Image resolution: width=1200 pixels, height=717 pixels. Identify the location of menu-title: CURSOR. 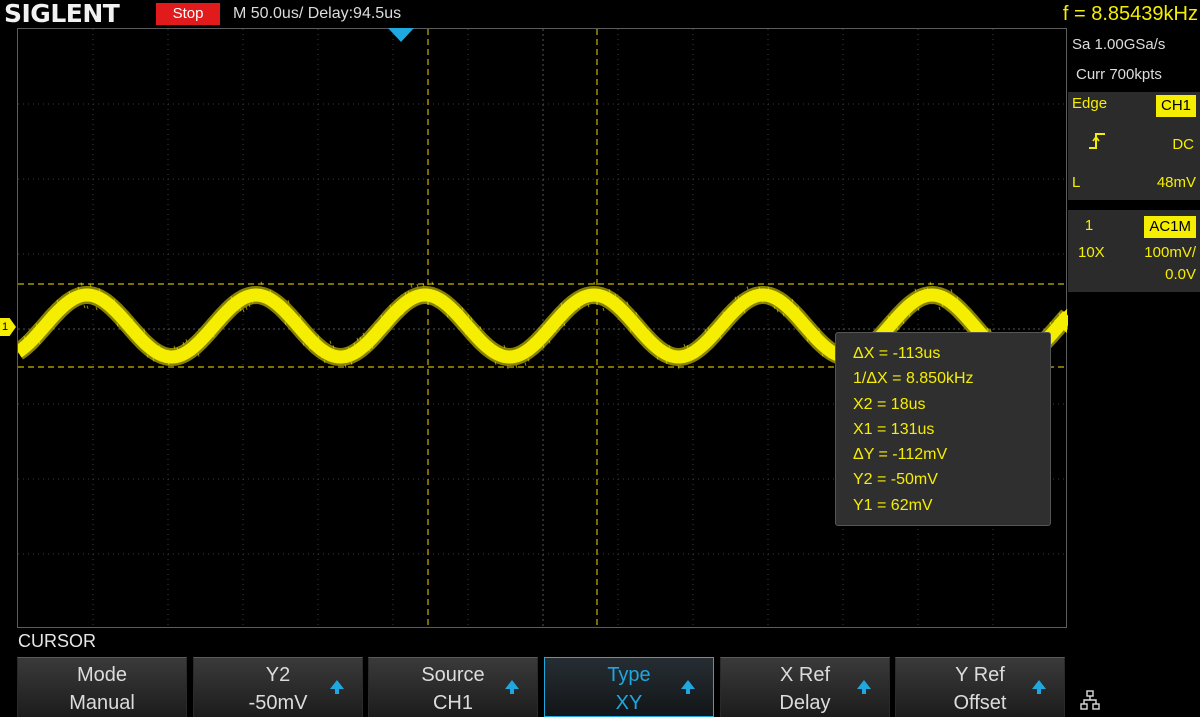
(57, 641).